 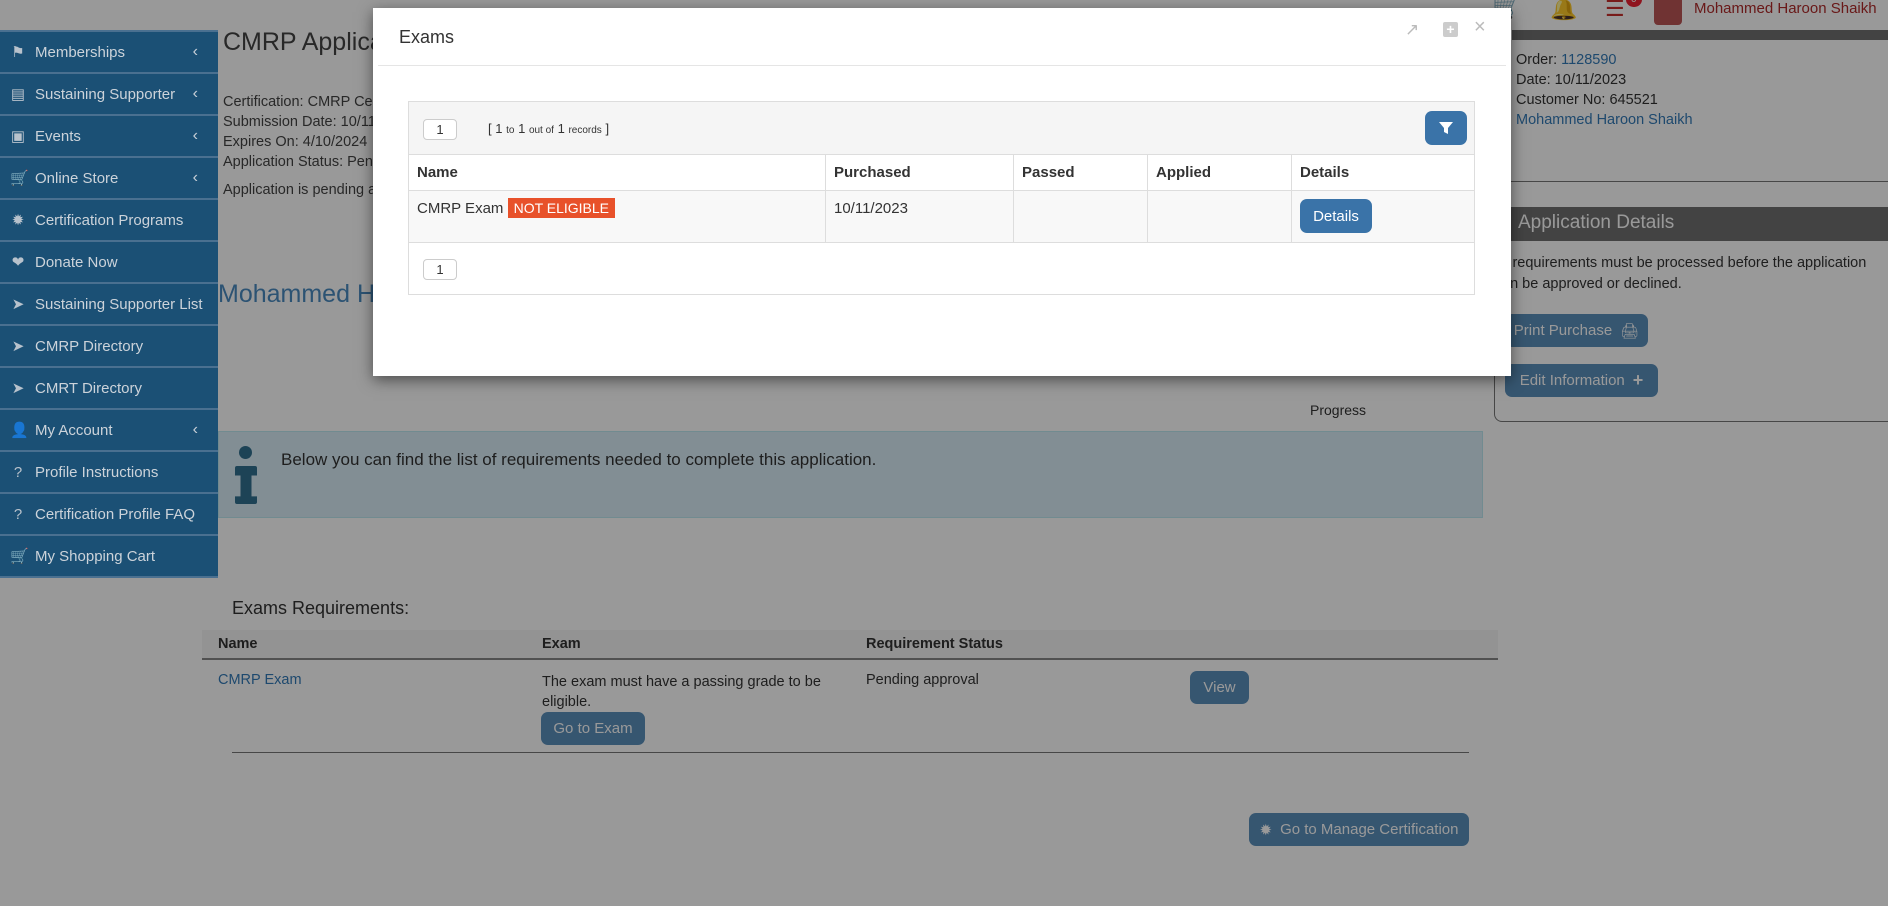 I want to click on exam-name-cell: CMRP Exam NOT ELIGIBLE, so click(x=617, y=216).